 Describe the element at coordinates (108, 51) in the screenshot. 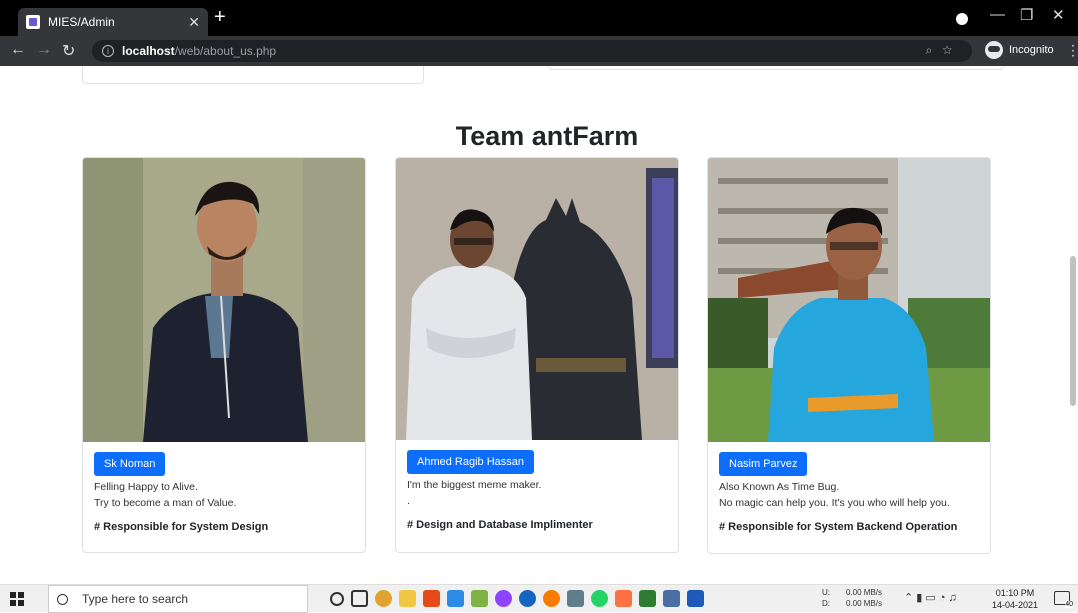

I see `site-info-icon: i` at that location.